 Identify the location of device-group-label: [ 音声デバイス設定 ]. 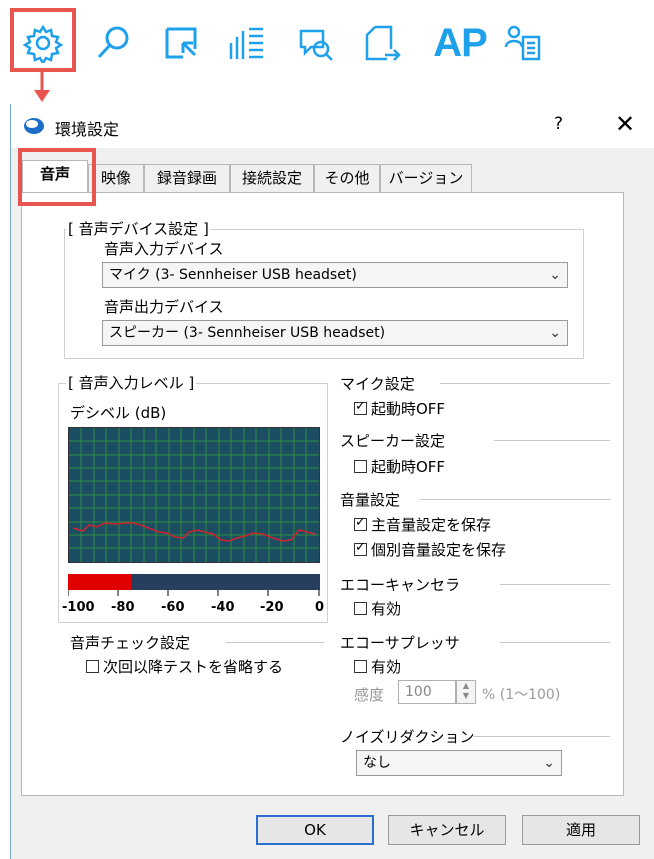
(138, 228).